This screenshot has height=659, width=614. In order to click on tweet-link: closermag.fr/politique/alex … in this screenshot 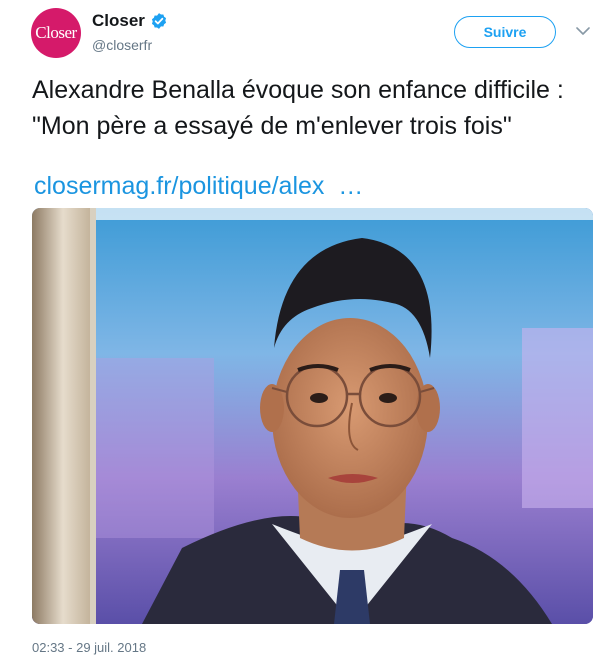, I will do `click(198, 186)`.